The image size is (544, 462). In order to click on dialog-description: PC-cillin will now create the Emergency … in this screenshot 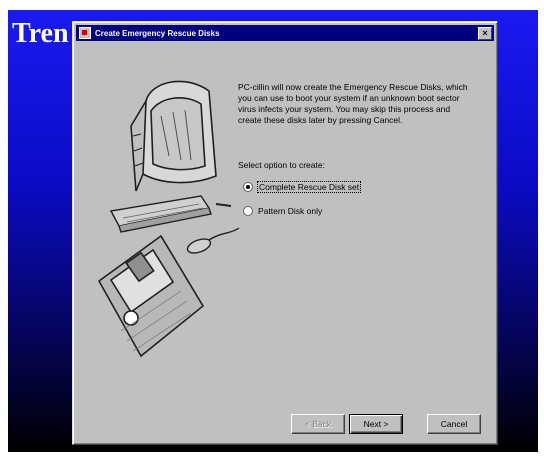, I will do `click(353, 103)`.